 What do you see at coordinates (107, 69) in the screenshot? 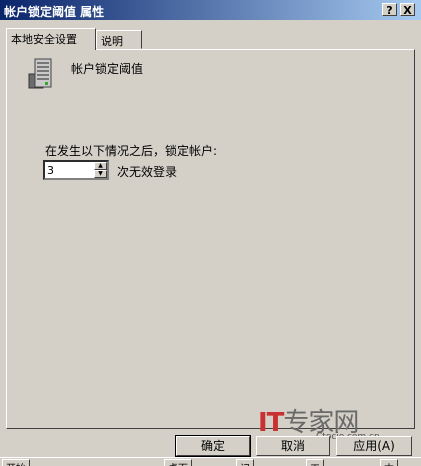
I see `policy-name: 帐户锁定阈值` at bounding box center [107, 69].